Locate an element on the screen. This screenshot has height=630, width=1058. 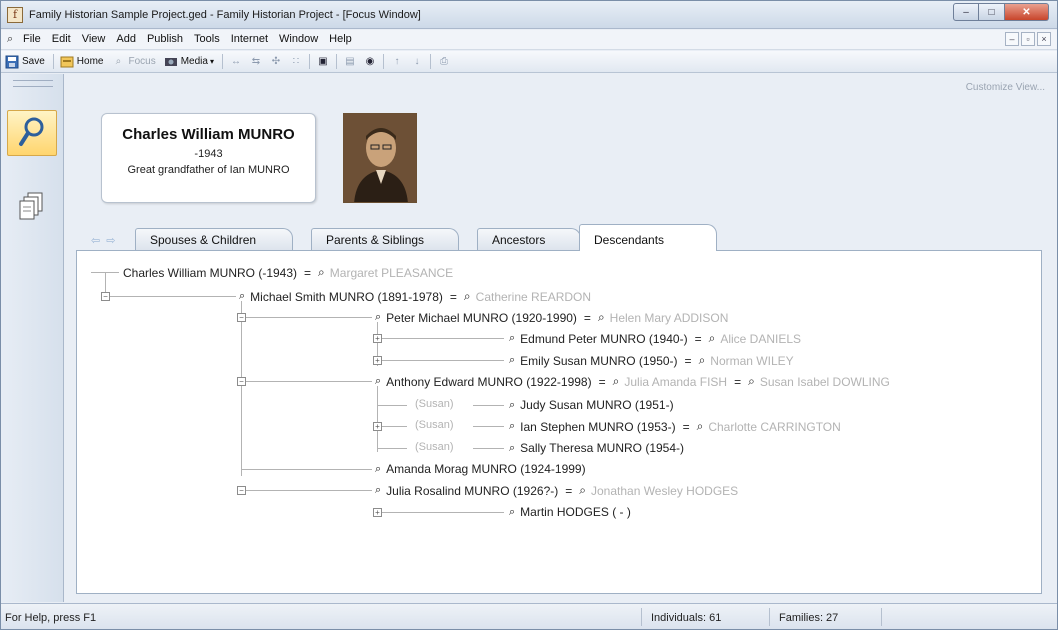
tree-node-great-grandchild: ⌕ Martin HODGES ( - ) is located at coordinates (570, 512).